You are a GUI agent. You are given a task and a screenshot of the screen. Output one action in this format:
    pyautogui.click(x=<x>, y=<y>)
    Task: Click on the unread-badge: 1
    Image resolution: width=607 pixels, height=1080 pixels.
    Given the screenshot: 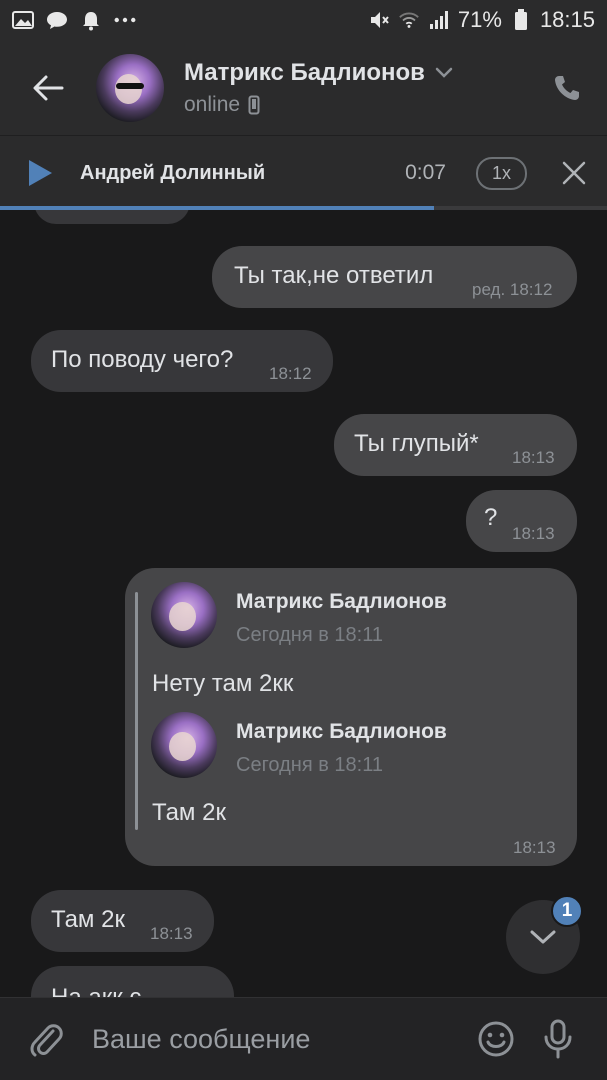 What is the action you would take?
    pyautogui.click(x=567, y=911)
    